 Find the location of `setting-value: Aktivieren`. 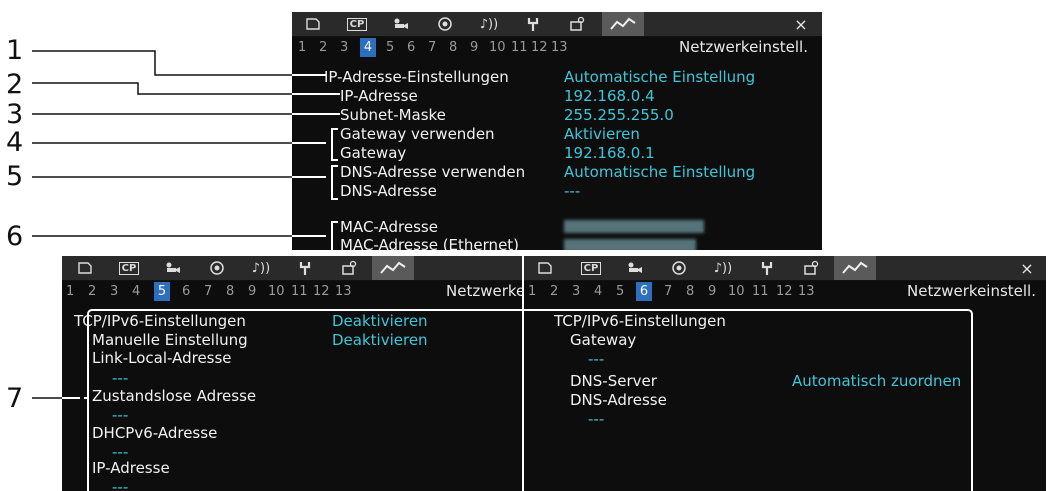

setting-value: Aktivieren is located at coordinates (602, 134).